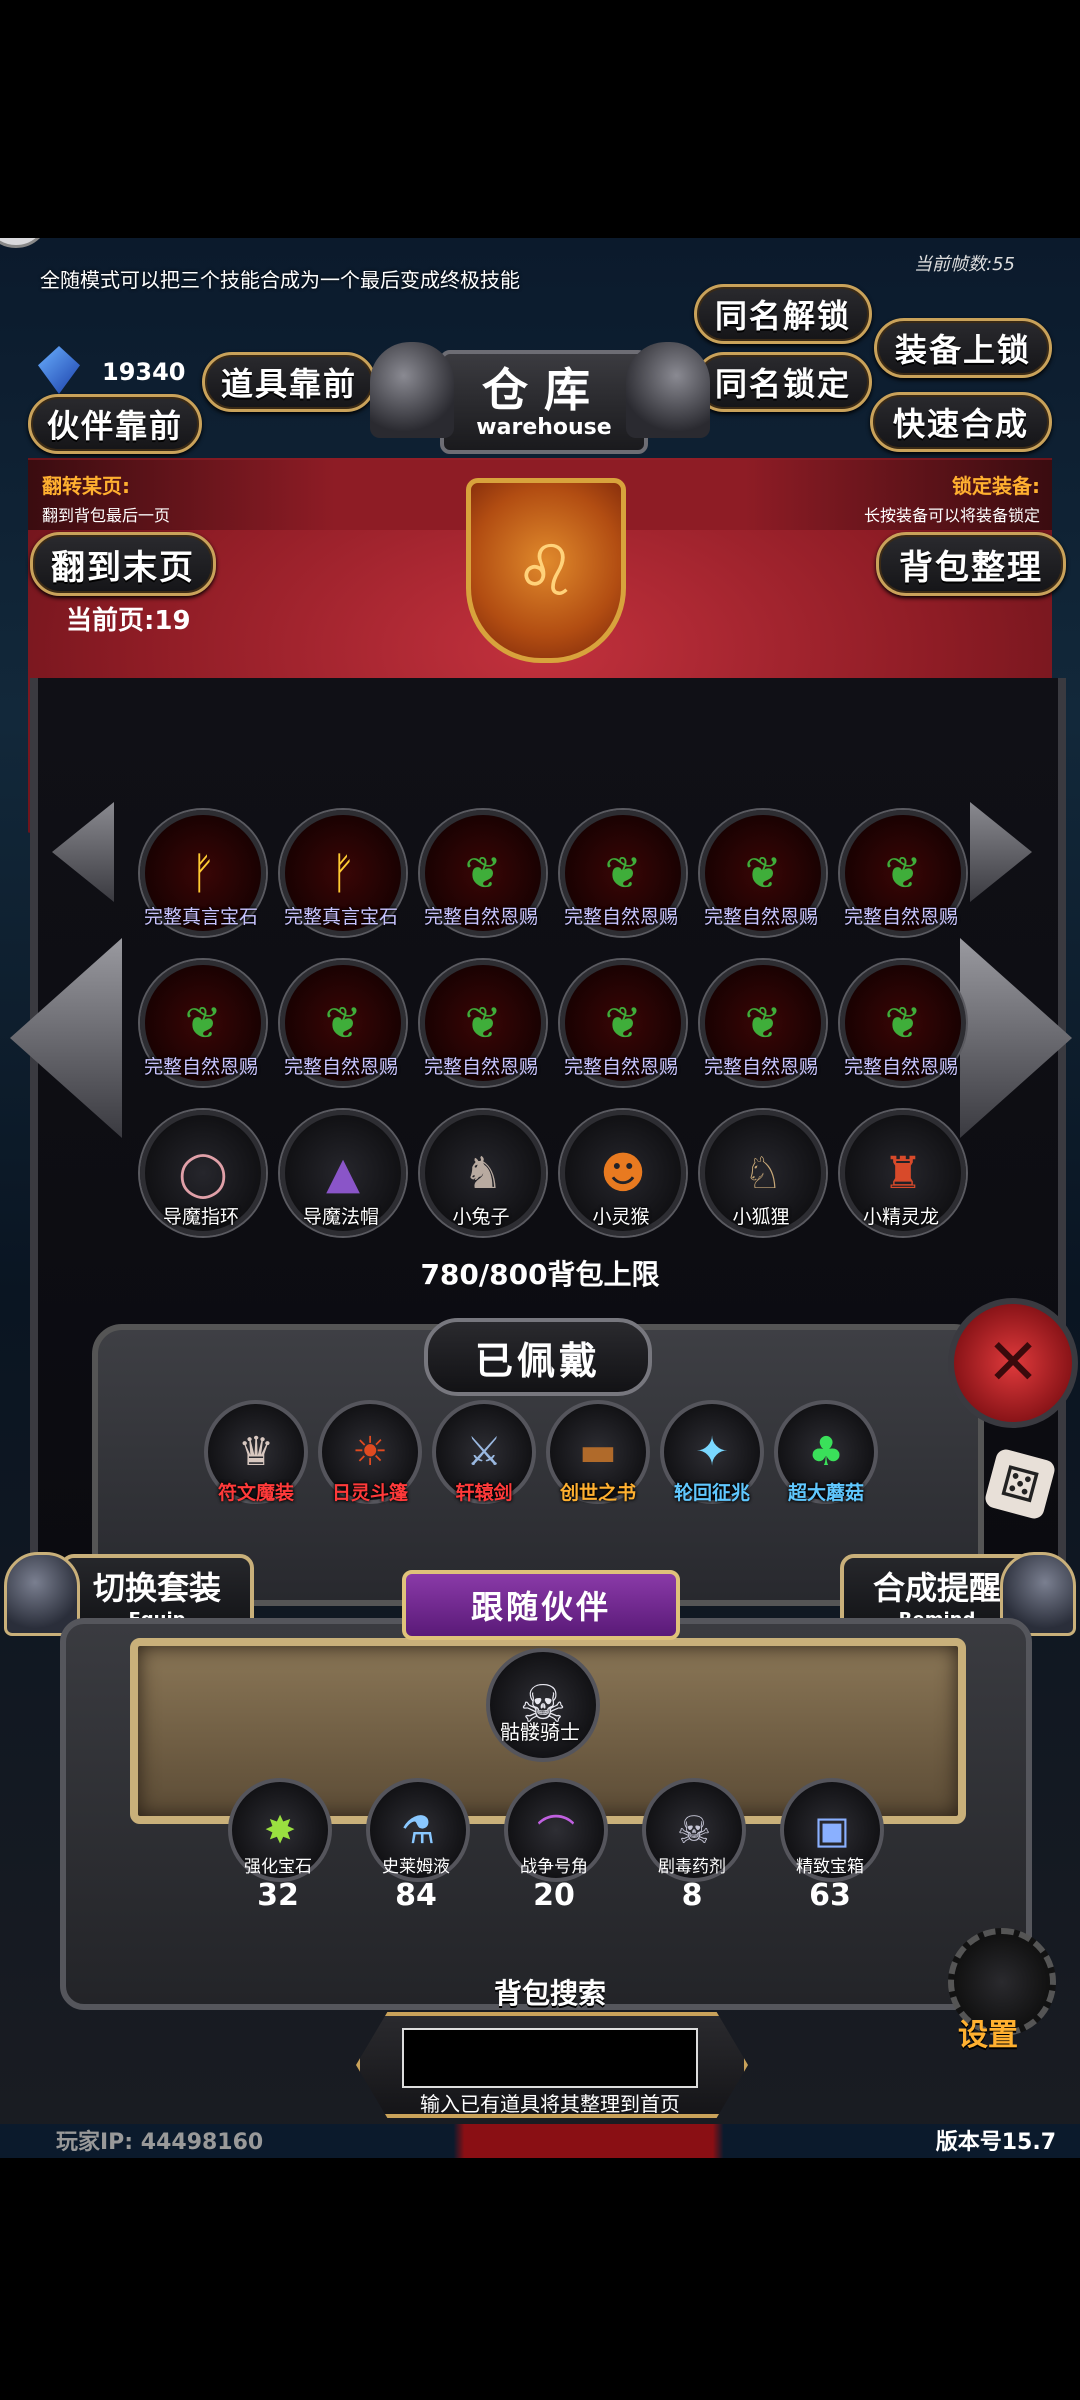 The width and height of the screenshot is (1080, 2400). What do you see at coordinates (280, 1830) in the screenshot?
I see `green-gem-icon: ✸` at bounding box center [280, 1830].